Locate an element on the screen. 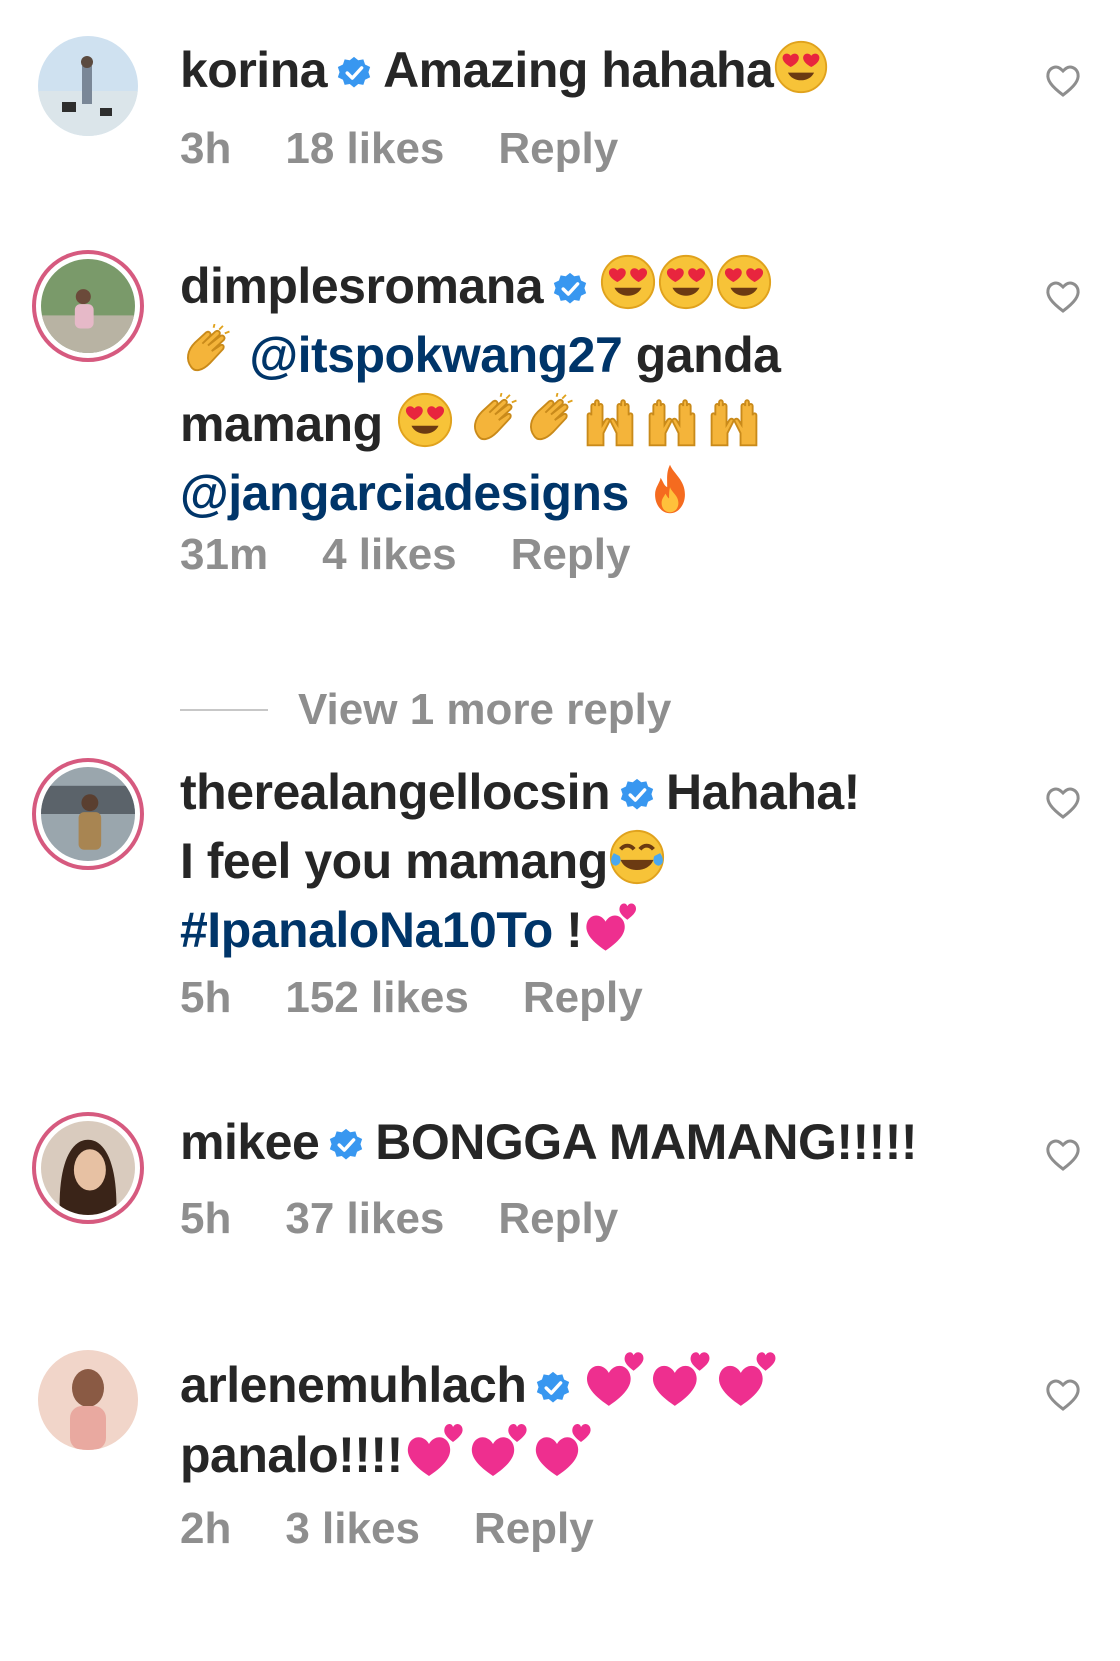  comment-text: BONGGA MAMANG!!!!! is located at coordinates (646, 1142).